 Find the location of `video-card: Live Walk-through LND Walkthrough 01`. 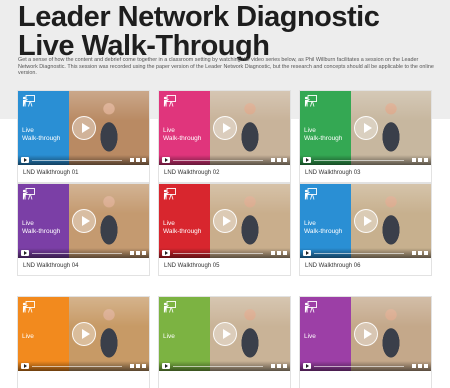

video-card: Live Walk-through LND Walkthrough 01 is located at coordinates (83, 136).